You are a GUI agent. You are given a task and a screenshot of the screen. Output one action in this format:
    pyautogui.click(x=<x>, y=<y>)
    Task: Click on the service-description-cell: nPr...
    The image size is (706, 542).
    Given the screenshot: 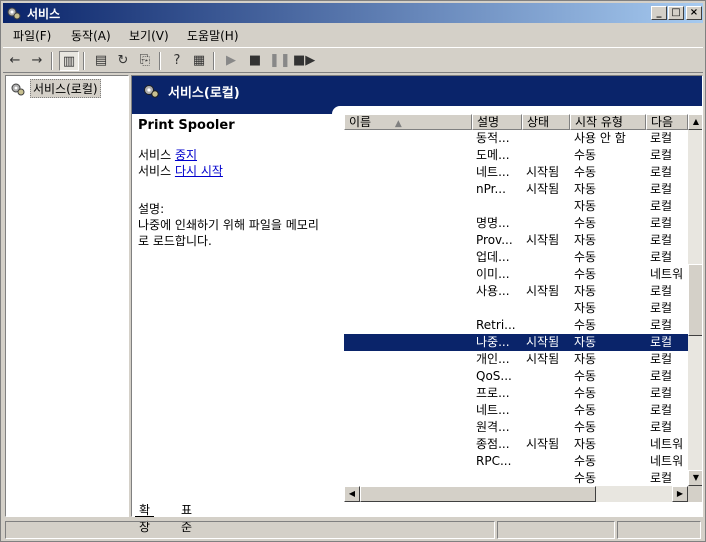 What is the action you would take?
    pyautogui.click(x=491, y=189)
    